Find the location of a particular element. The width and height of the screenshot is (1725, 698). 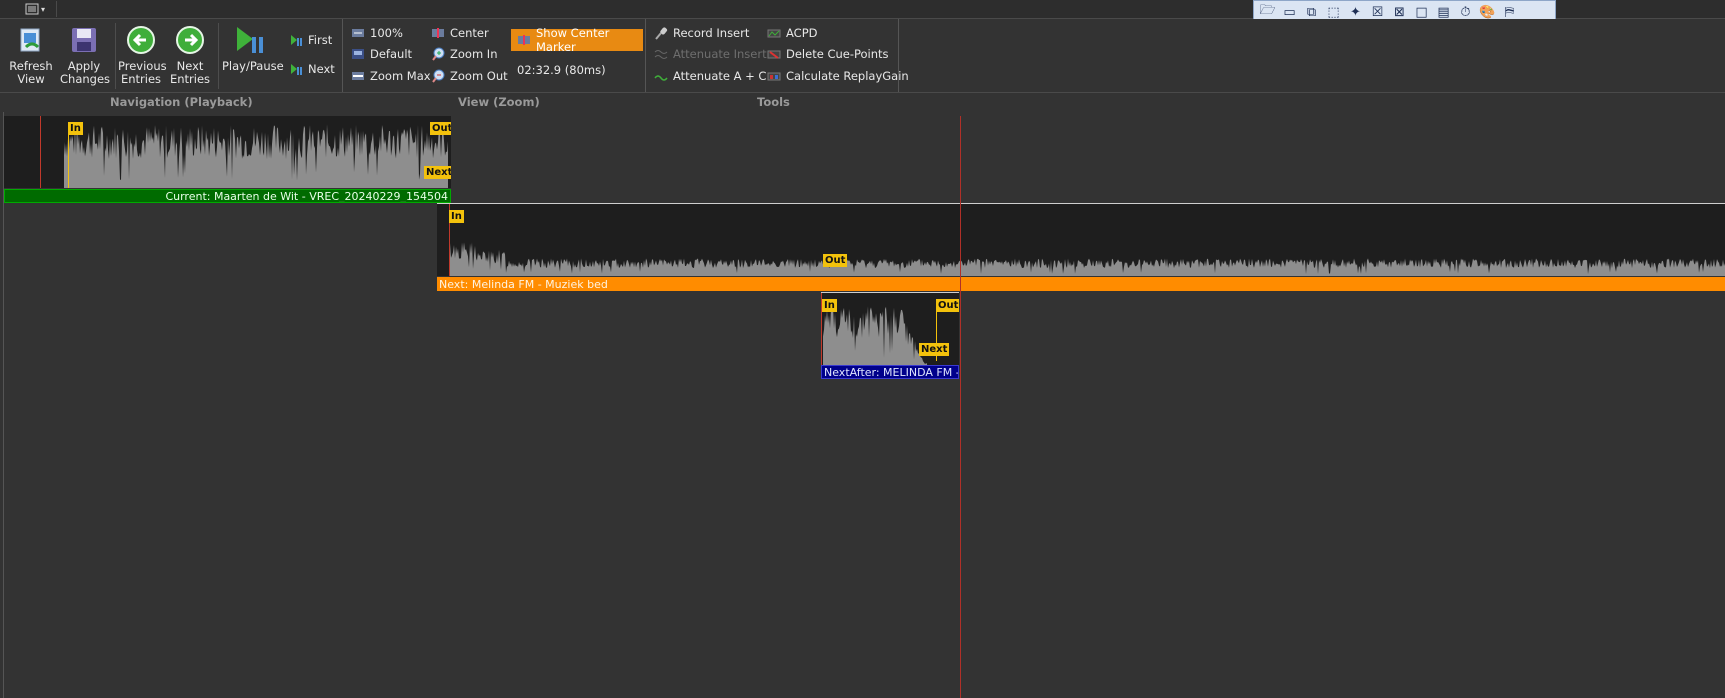

acpd-label: ACPD is located at coordinates (802, 33).